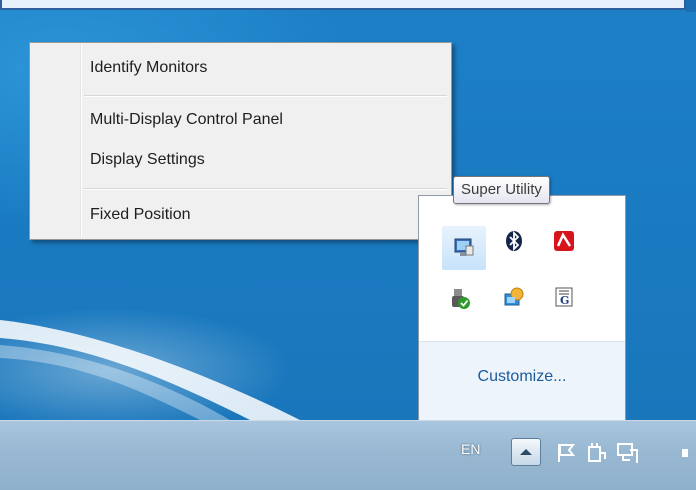 The image size is (696, 490). What do you see at coordinates (348, 455) in the screenshot?
I see `taskbar: EN` at bounding box center [348, 455].